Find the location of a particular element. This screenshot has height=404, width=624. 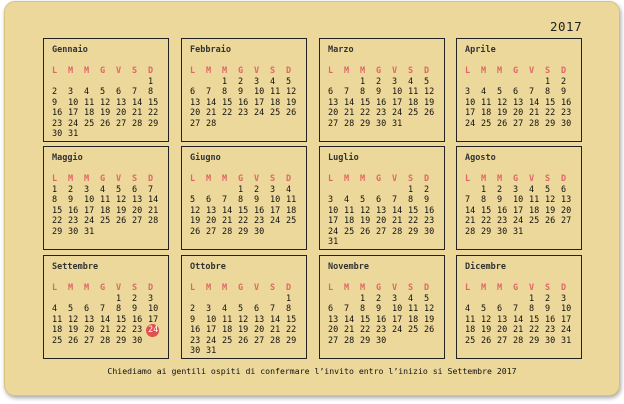

day-cell: 29 is located at coordinates (243, 231).